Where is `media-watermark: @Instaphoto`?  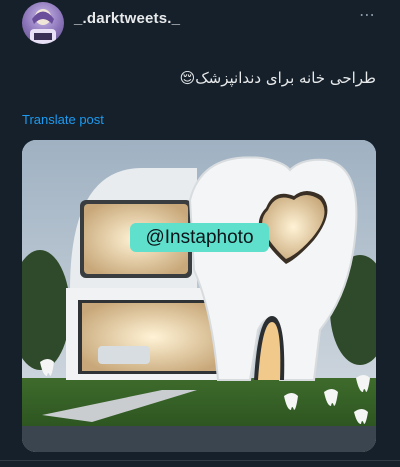
media-watermark: @Instaphoto is located at coordinates (199, 237).